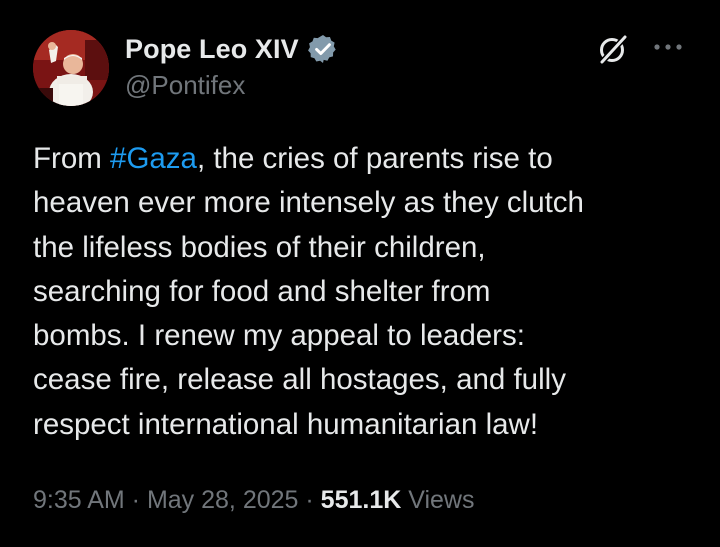 This screenshot has width=720, height=547. What do you see at coordinates (613, 49) in the screenshot?
I see `grok-icon` at bounding box center [613, 49].